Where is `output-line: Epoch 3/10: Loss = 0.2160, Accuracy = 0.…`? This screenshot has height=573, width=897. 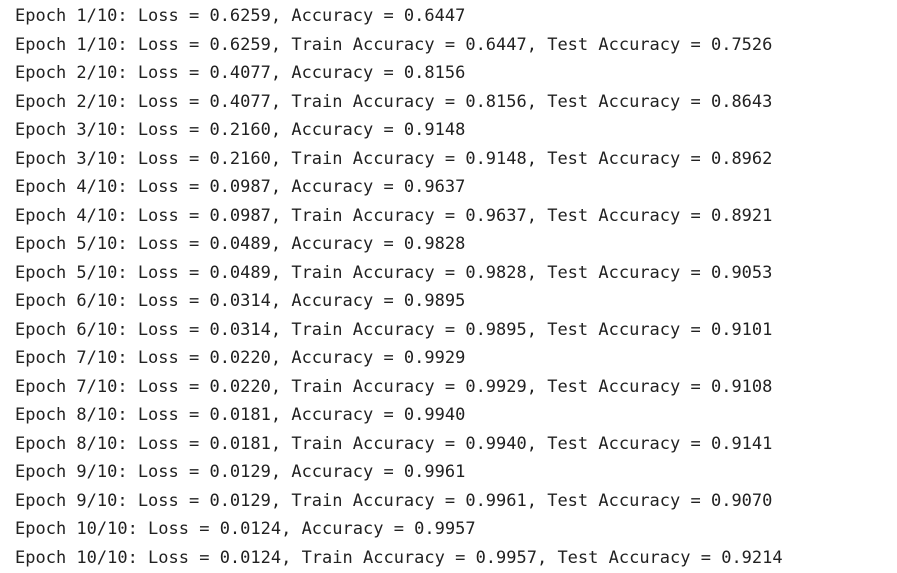
output-line: Epoch 3/10: Loss = 0.2160, Accuracy = 0.… is located at coordinates (240, 130).